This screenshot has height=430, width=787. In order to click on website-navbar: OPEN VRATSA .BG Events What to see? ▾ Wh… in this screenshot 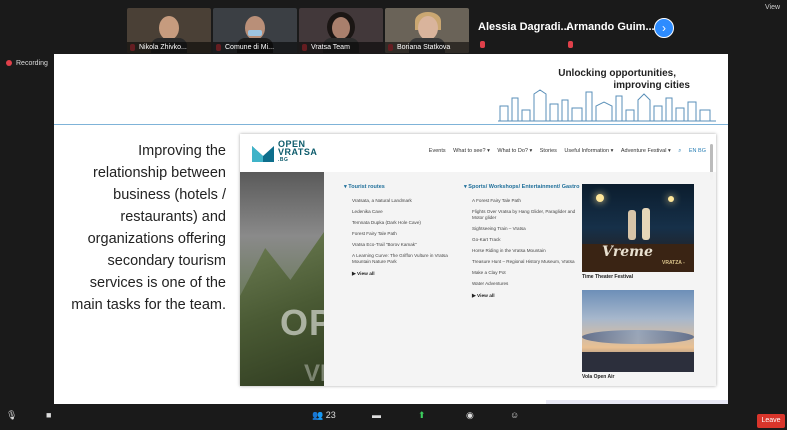, I will do `click(478, 157)`.